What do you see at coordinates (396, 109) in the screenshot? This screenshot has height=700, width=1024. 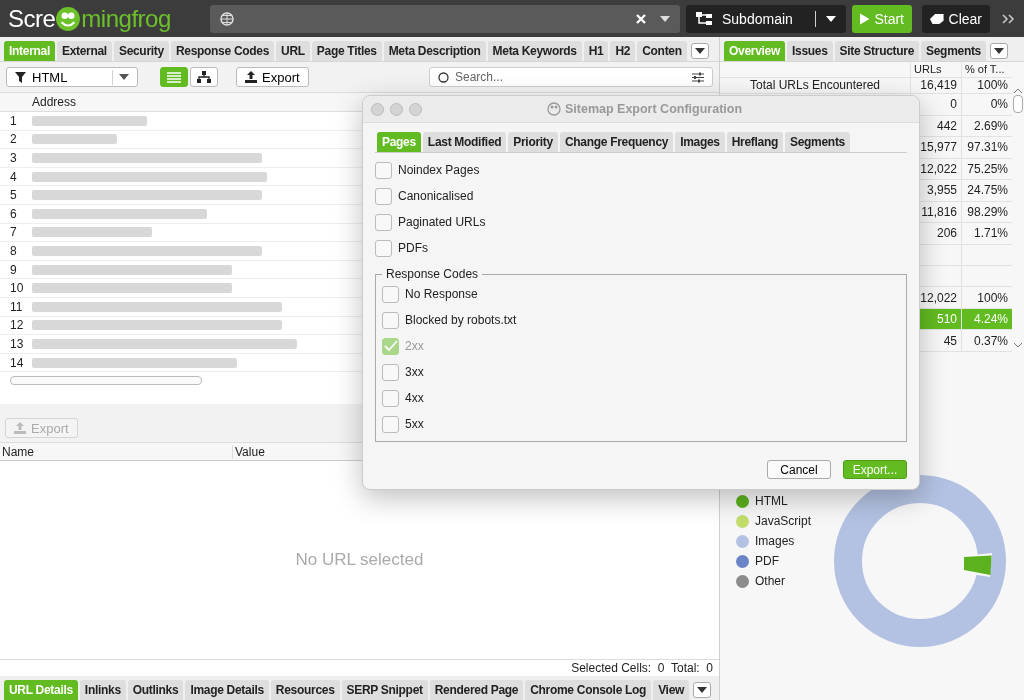 I see `window-minimize-button` at bounding box center [396, 109].